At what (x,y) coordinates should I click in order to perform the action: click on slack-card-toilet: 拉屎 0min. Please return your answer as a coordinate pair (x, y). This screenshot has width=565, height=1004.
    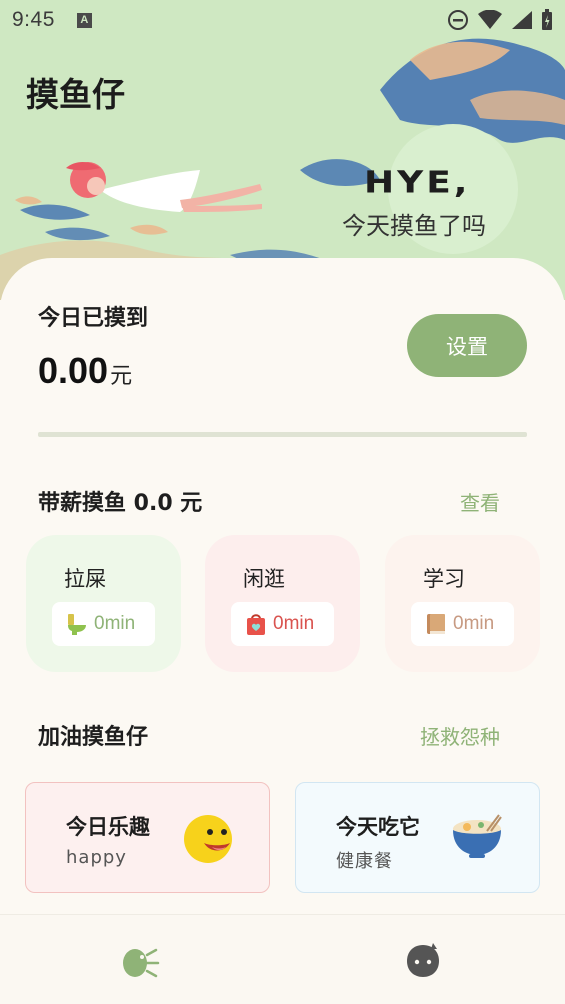
    Looking at the image, I should click on (103, 603).